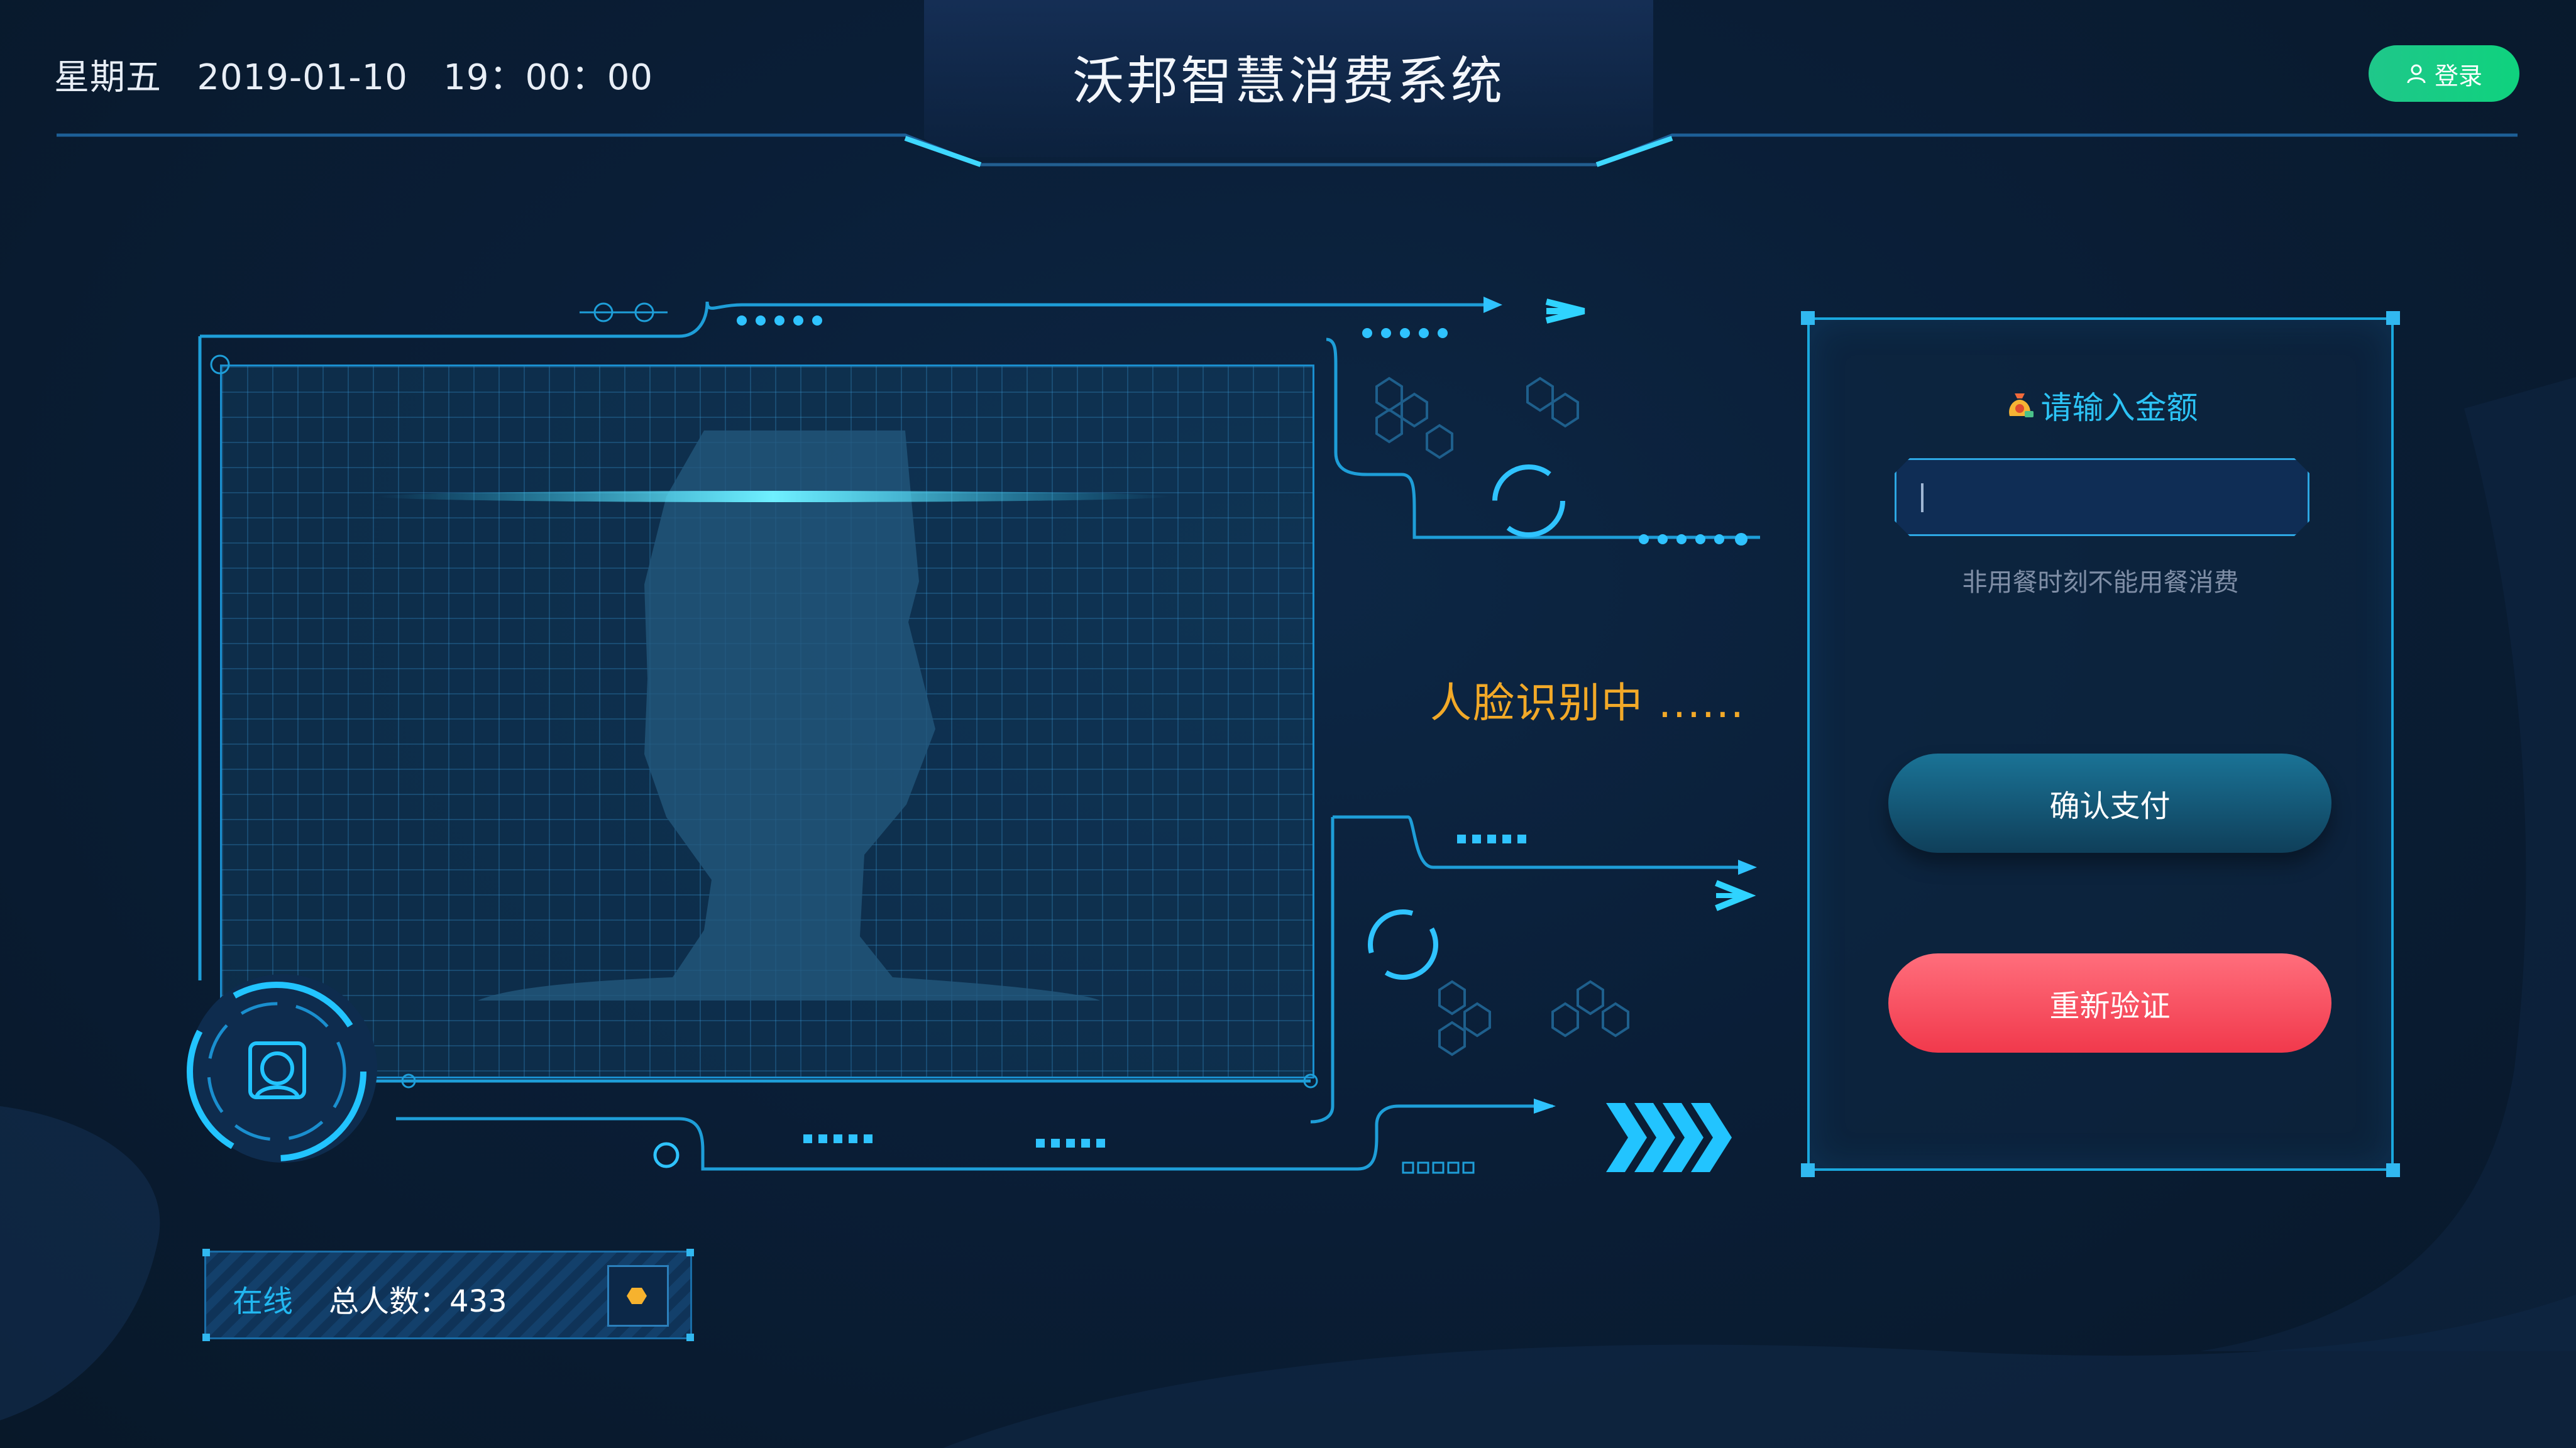 The height and width of the screenshot is (1448, 2576). What do you see at coordinates (2119, 408) in the screenshot?
I see `amount-title-label: 请输入金额` at bounding box center [2119, 408].